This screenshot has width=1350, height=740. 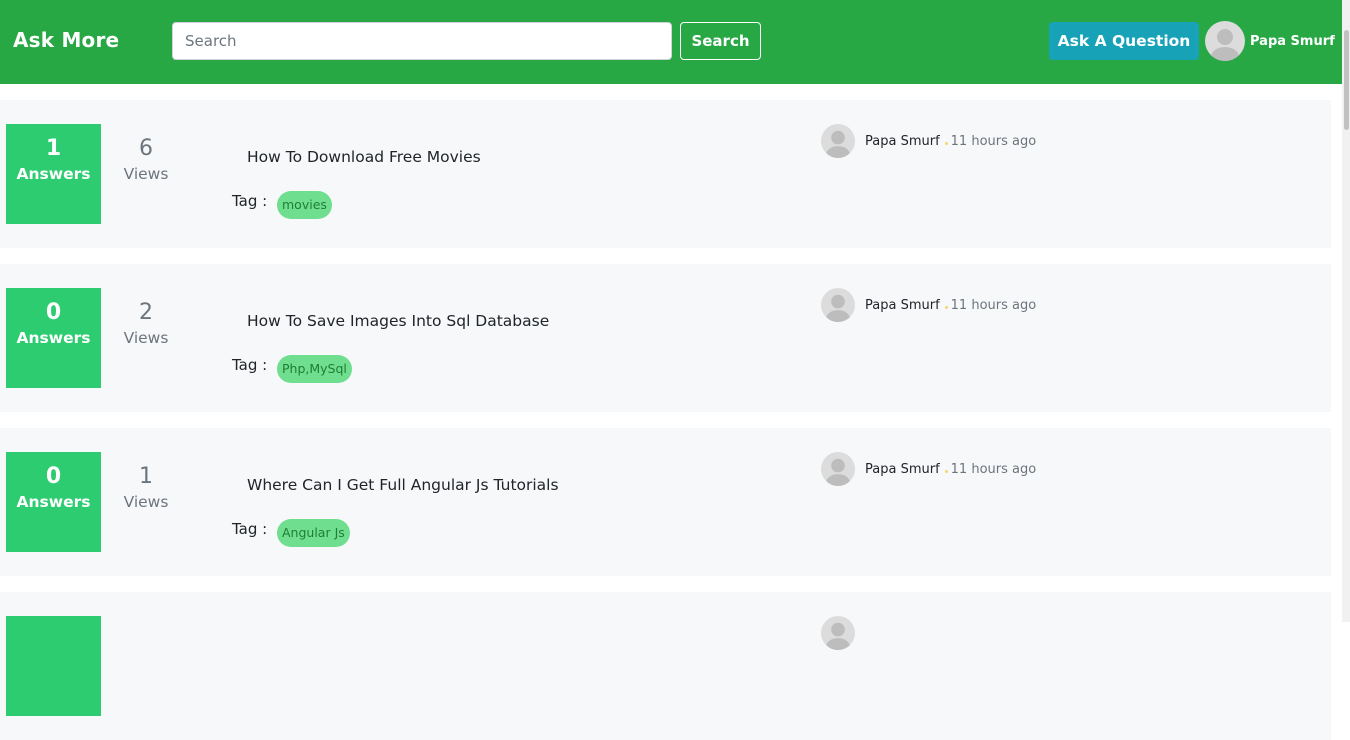 What do you see at coordinates (364, 157) in the screenshot?
I see `question-title-link: How To Download Free Movies` at bounding box center [364, 157].